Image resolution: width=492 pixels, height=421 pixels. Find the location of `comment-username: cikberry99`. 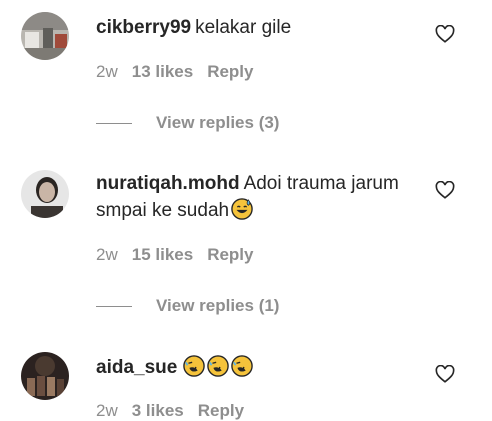

comment-username: cikberry99 is located at coordinates (143, 27).